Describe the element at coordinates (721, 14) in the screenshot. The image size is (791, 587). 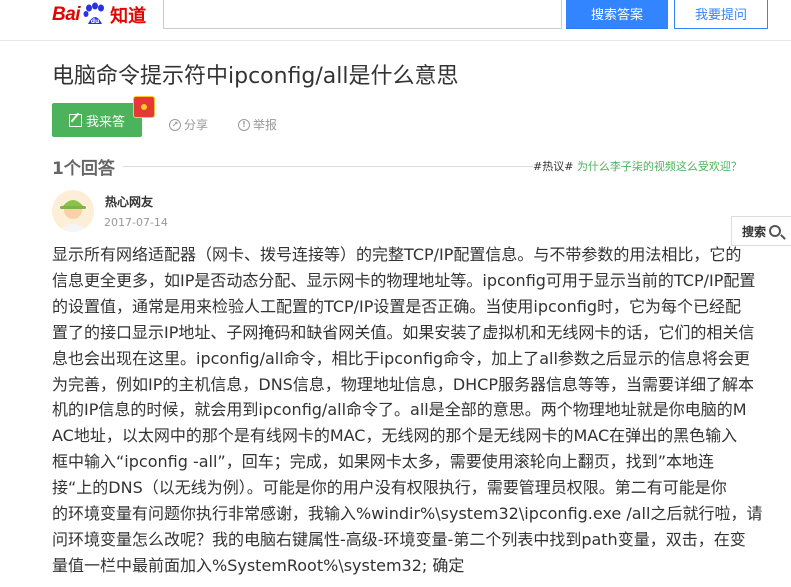
I see `ask-question-button: 我要提问` at that location.